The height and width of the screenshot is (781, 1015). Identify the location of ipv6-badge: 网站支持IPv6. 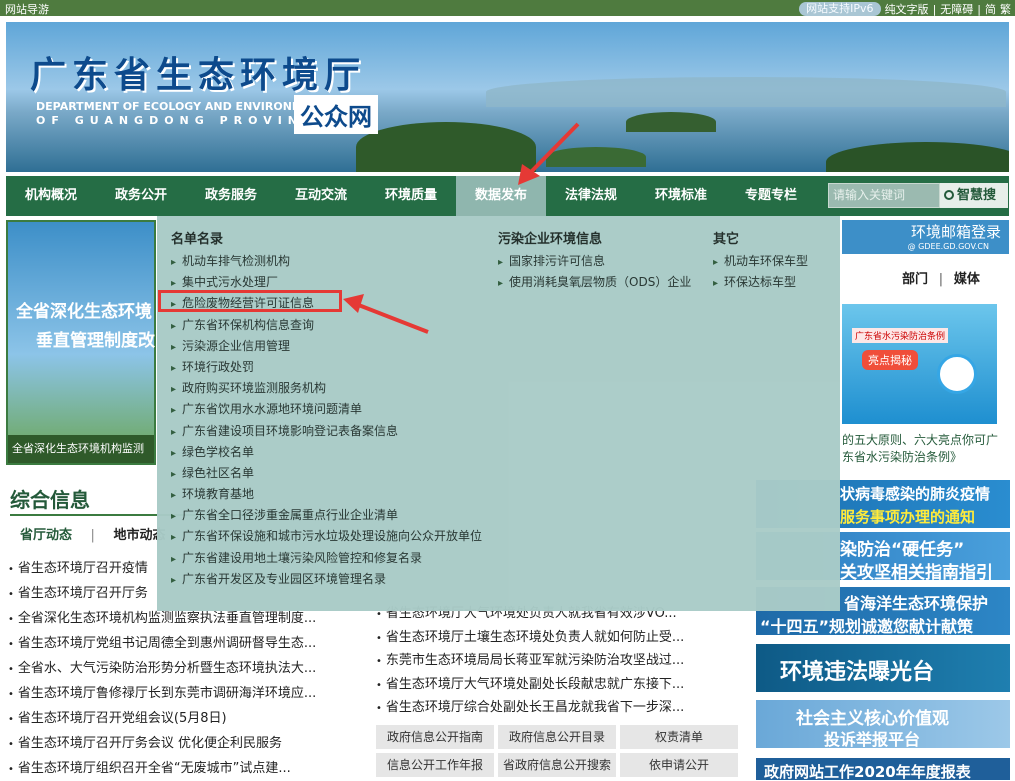
(840, 9).